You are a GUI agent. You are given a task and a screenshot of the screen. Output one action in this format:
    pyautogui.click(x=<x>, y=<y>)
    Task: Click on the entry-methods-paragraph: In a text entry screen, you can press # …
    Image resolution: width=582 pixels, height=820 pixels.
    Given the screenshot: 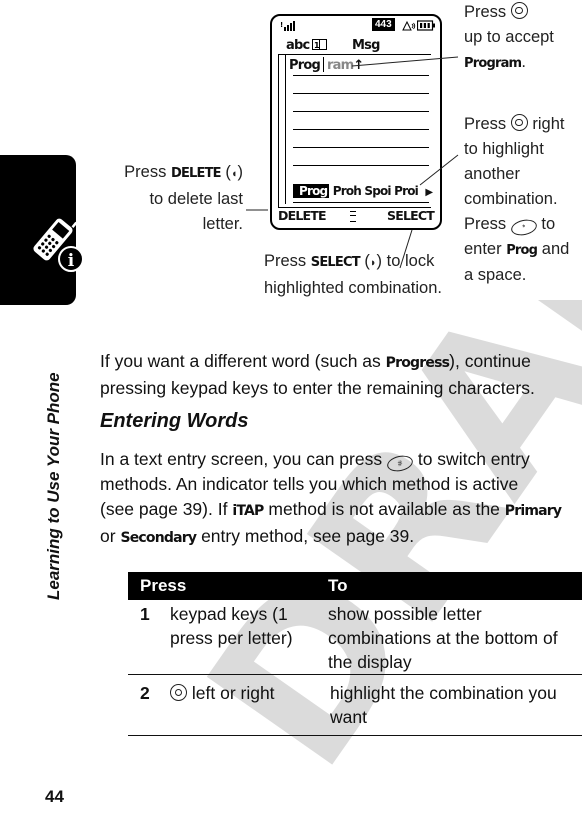 What is the action you would take?
    pyautogui.click(x=340, y=499)
    